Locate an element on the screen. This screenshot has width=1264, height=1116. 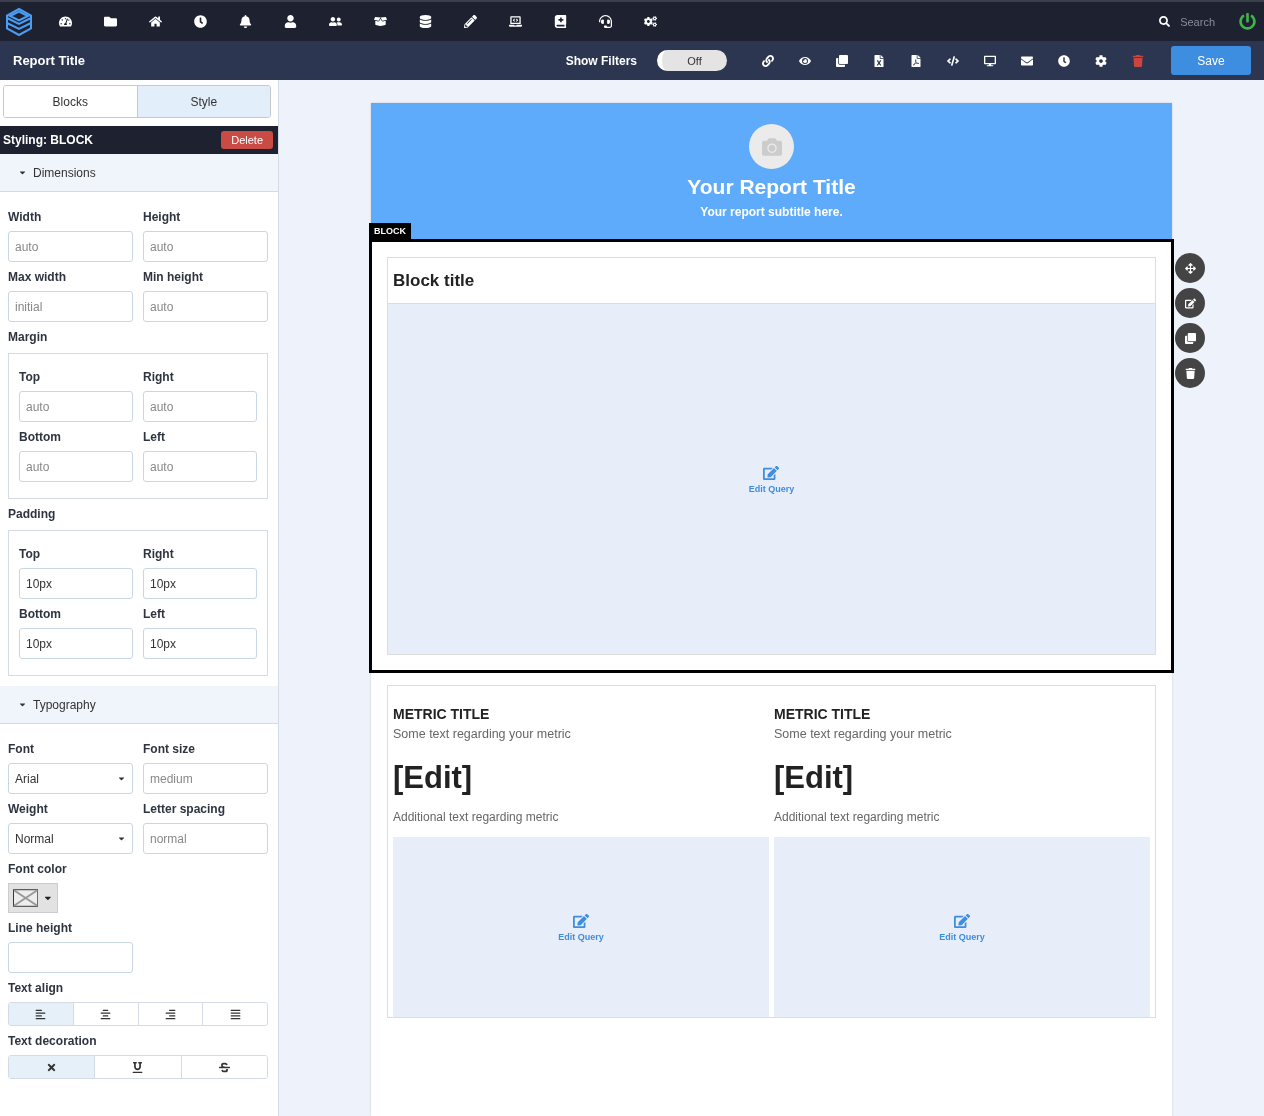
power-icon is located at coordinates (1247, 21).